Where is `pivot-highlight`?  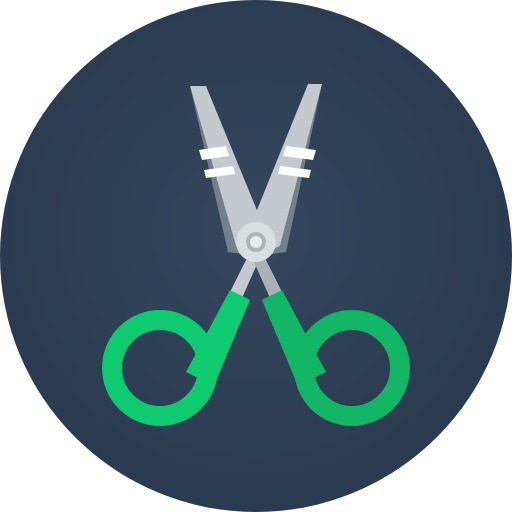
pivot-highlight is located at coordinates (256, 242).